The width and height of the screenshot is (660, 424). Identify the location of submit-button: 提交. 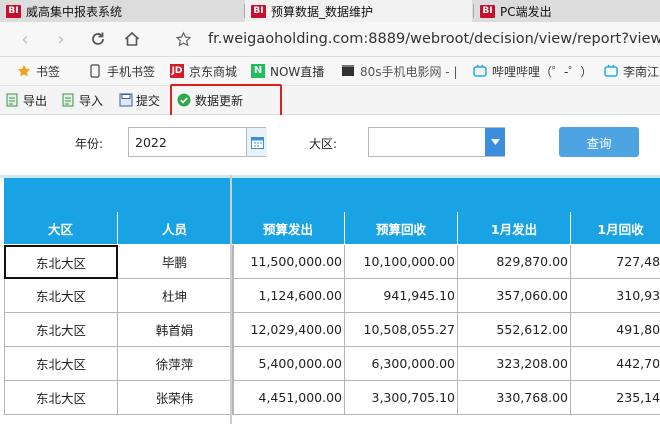
(139, 100).